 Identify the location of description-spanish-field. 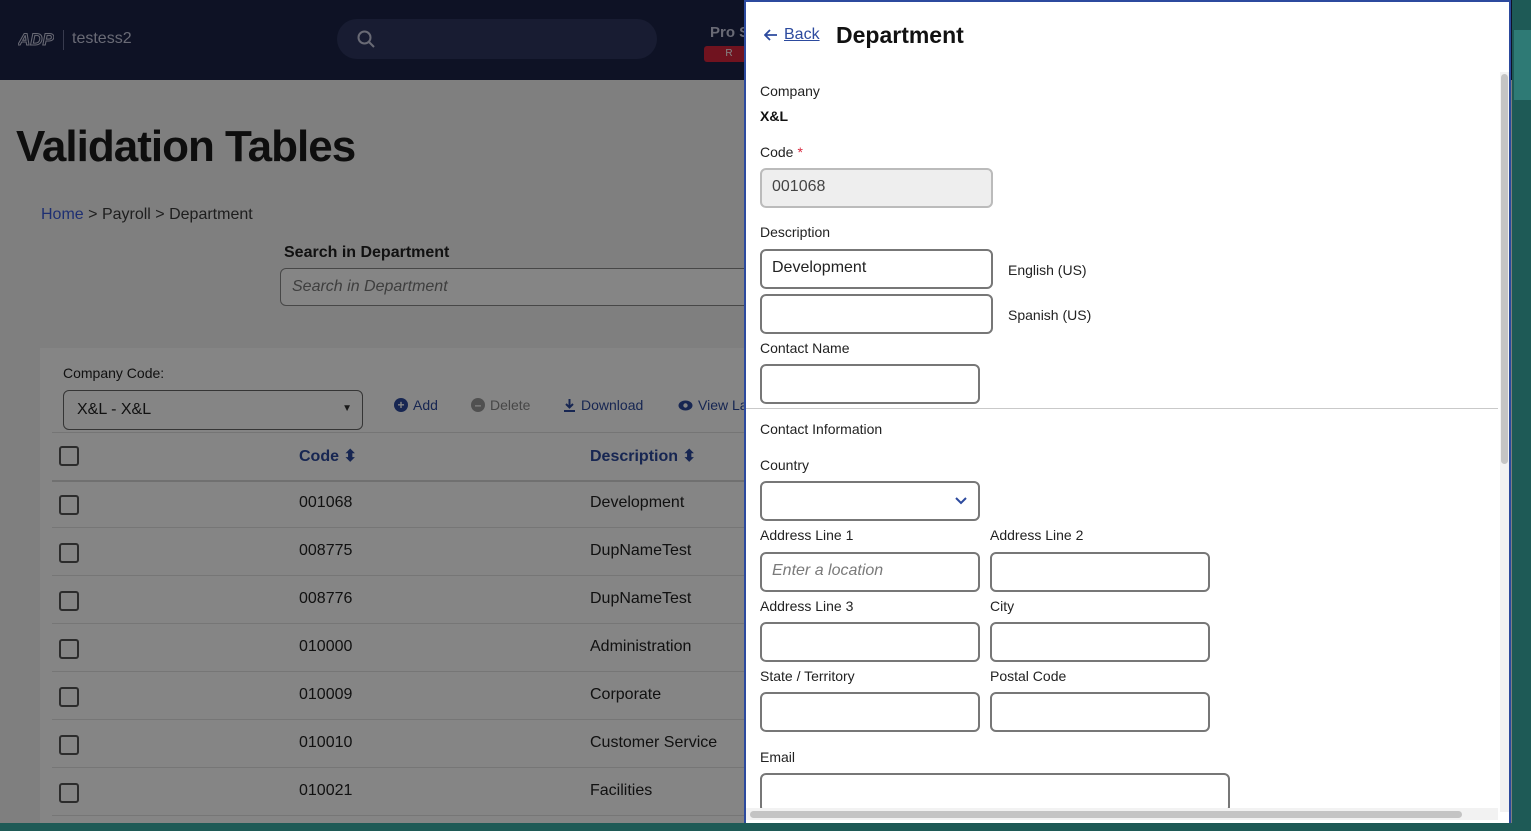
(876, 314).